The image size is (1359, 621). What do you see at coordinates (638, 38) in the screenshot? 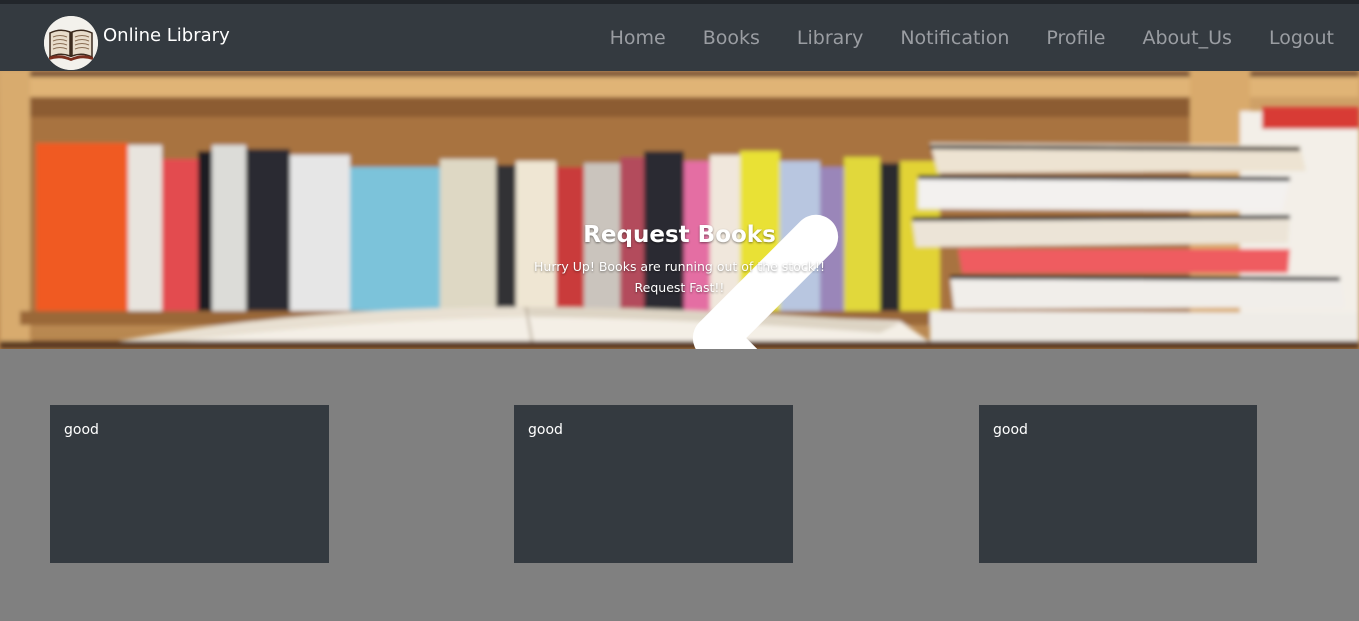
I see `nav-link-home: Home` at bounding box center [638, 38].